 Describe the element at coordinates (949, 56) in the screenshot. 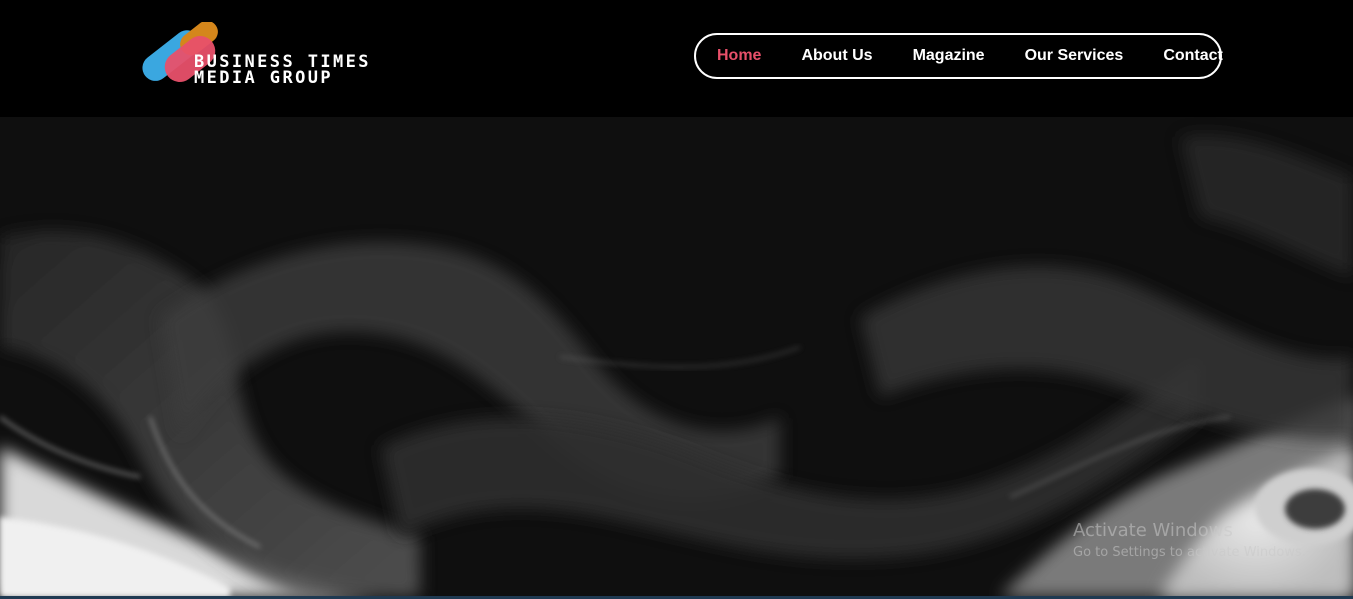

I see `nav-magazine: Magazine` at that location.